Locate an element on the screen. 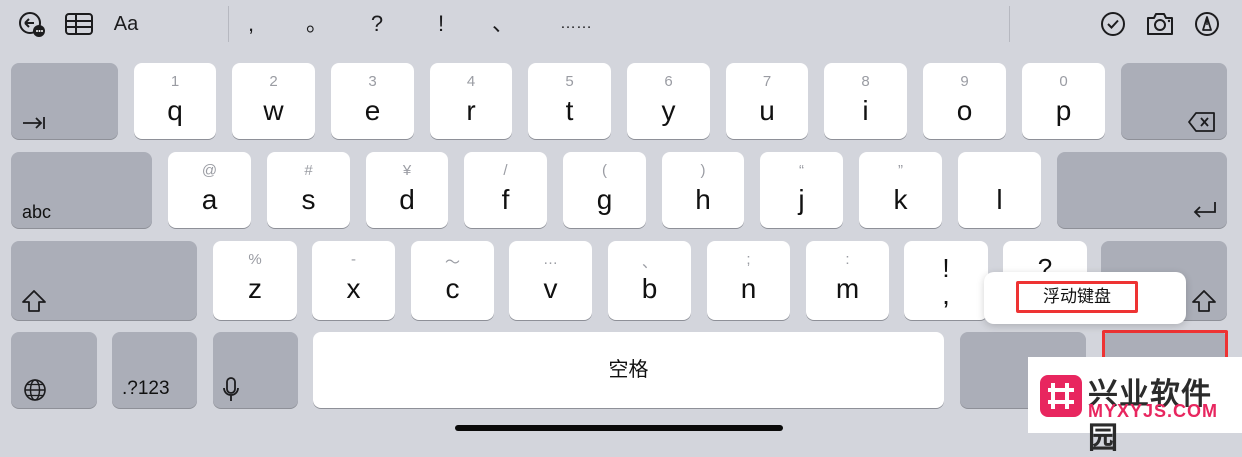 The height and width of the screenshot is (457, 1242). return-key is located at coordinates (1142, 190).